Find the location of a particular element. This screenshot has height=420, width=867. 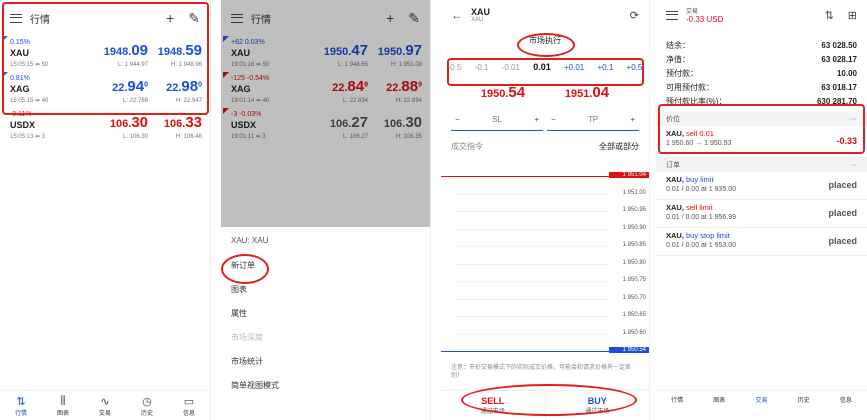

price-tick: 1 950.54 is located at coordinates (553, 350).